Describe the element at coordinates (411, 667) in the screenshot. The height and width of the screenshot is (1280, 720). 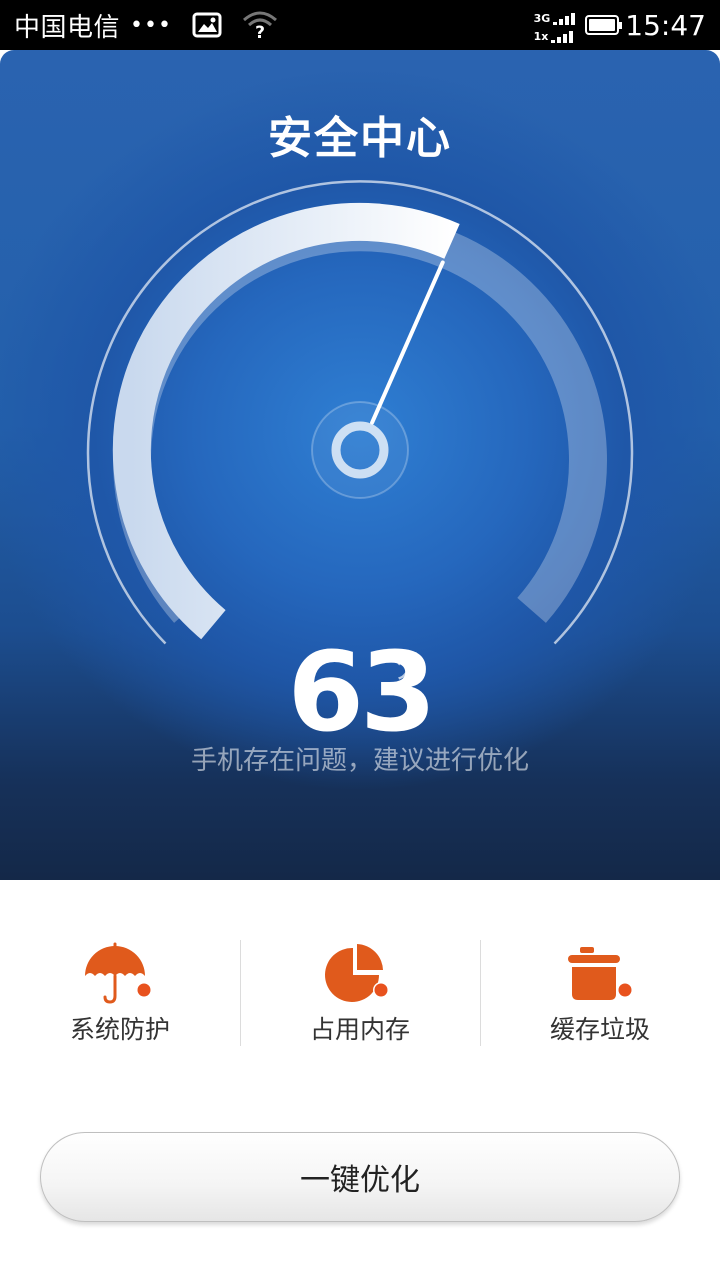
I see `score-unit: 分` at that location.